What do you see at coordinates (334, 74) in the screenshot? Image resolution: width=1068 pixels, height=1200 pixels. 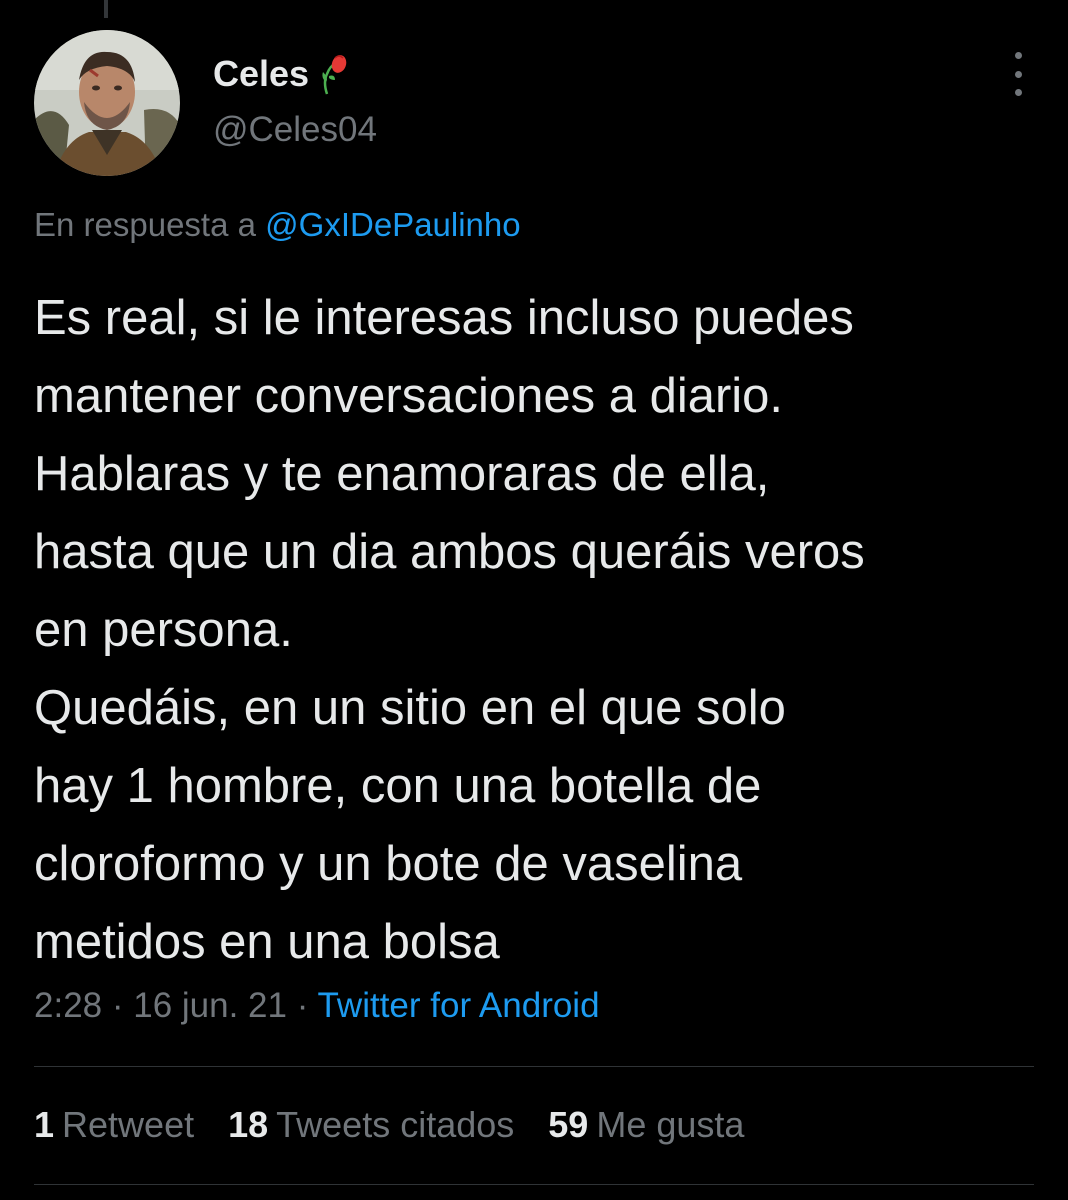 I see `wilted-flower-icon` at bounding box center [334, 74].